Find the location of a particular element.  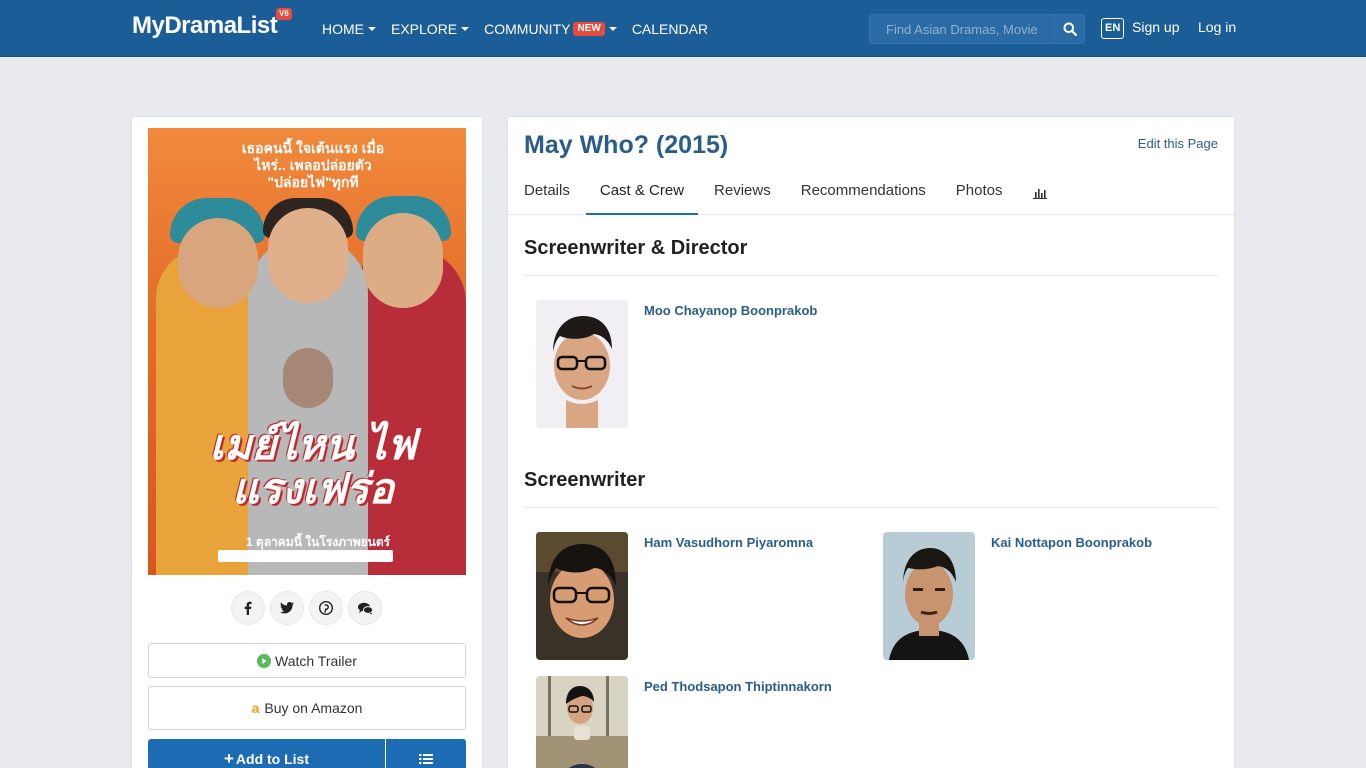

section-title-screenwriter-director: Screenwriter & Director is located at coordinates (636, 248).